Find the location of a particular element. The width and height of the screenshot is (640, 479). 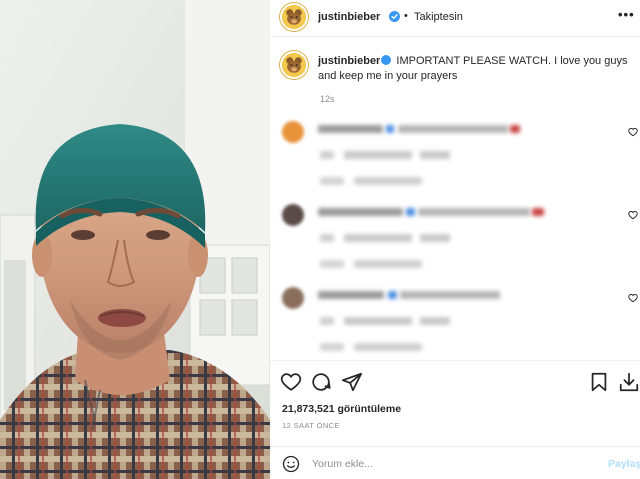

post-timestamp: 12 SAAT ÖNCE is located at coordinates (311, 425).